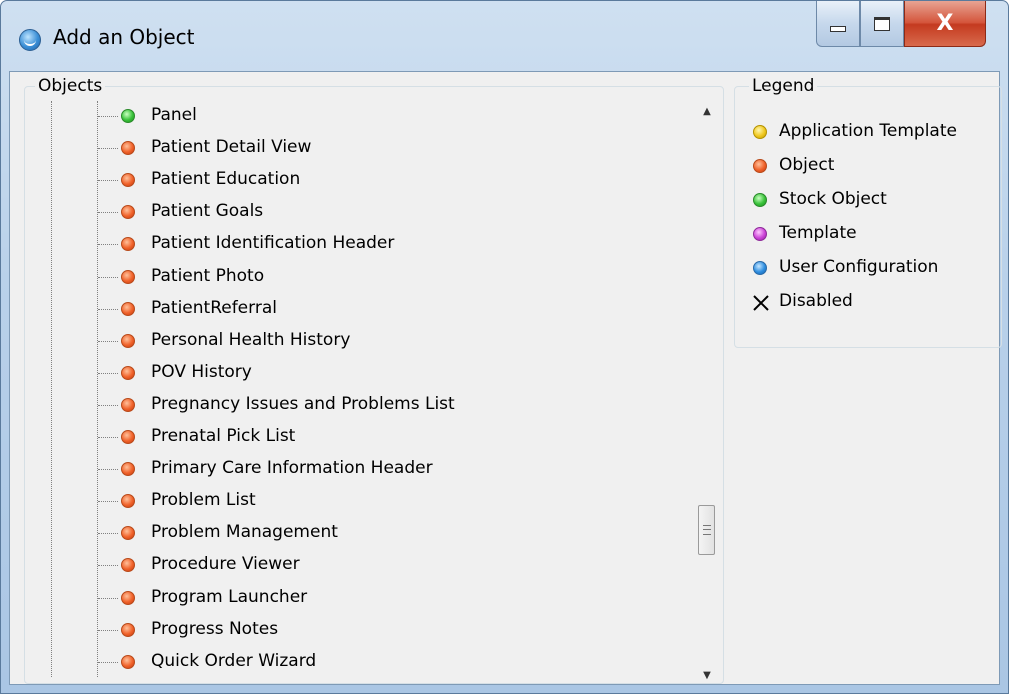  I want to click on legend-item-label: Disabled, so click(816, 301).